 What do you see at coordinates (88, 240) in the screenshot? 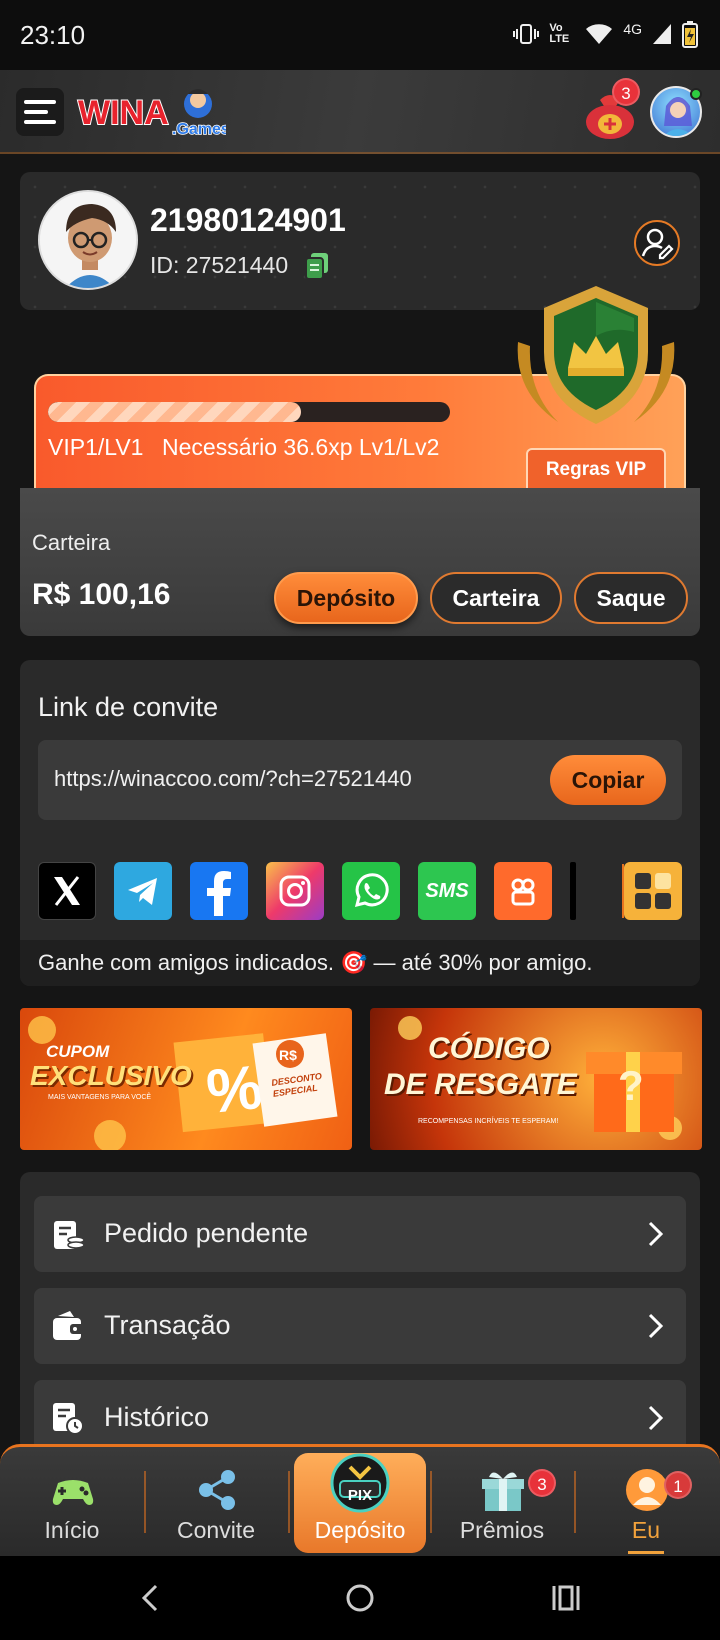
I see `profile-avatar` at bounding box center [88, 240].